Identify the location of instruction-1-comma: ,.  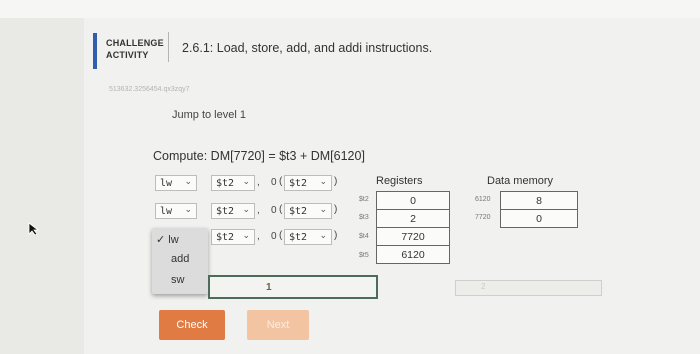
(258, 182).